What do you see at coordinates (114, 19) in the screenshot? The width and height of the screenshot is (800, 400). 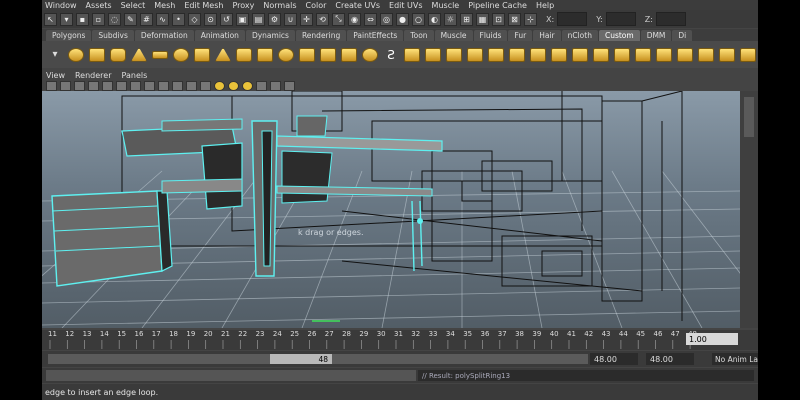 I see `lasso-icon: ◌` at bounding box center [114, 19].